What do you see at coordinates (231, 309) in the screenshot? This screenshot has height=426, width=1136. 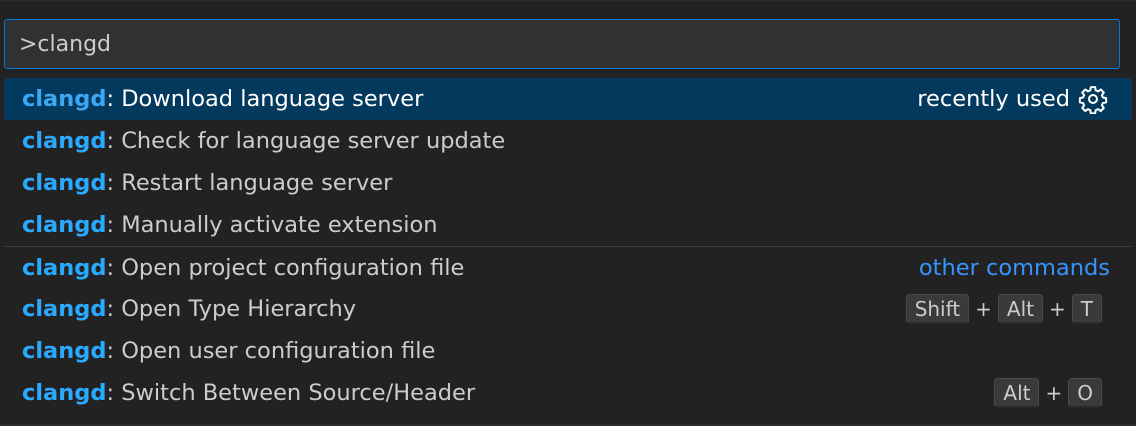 I see `command-text: : Open Type Hierarchy` at bounding box center [231, 309].